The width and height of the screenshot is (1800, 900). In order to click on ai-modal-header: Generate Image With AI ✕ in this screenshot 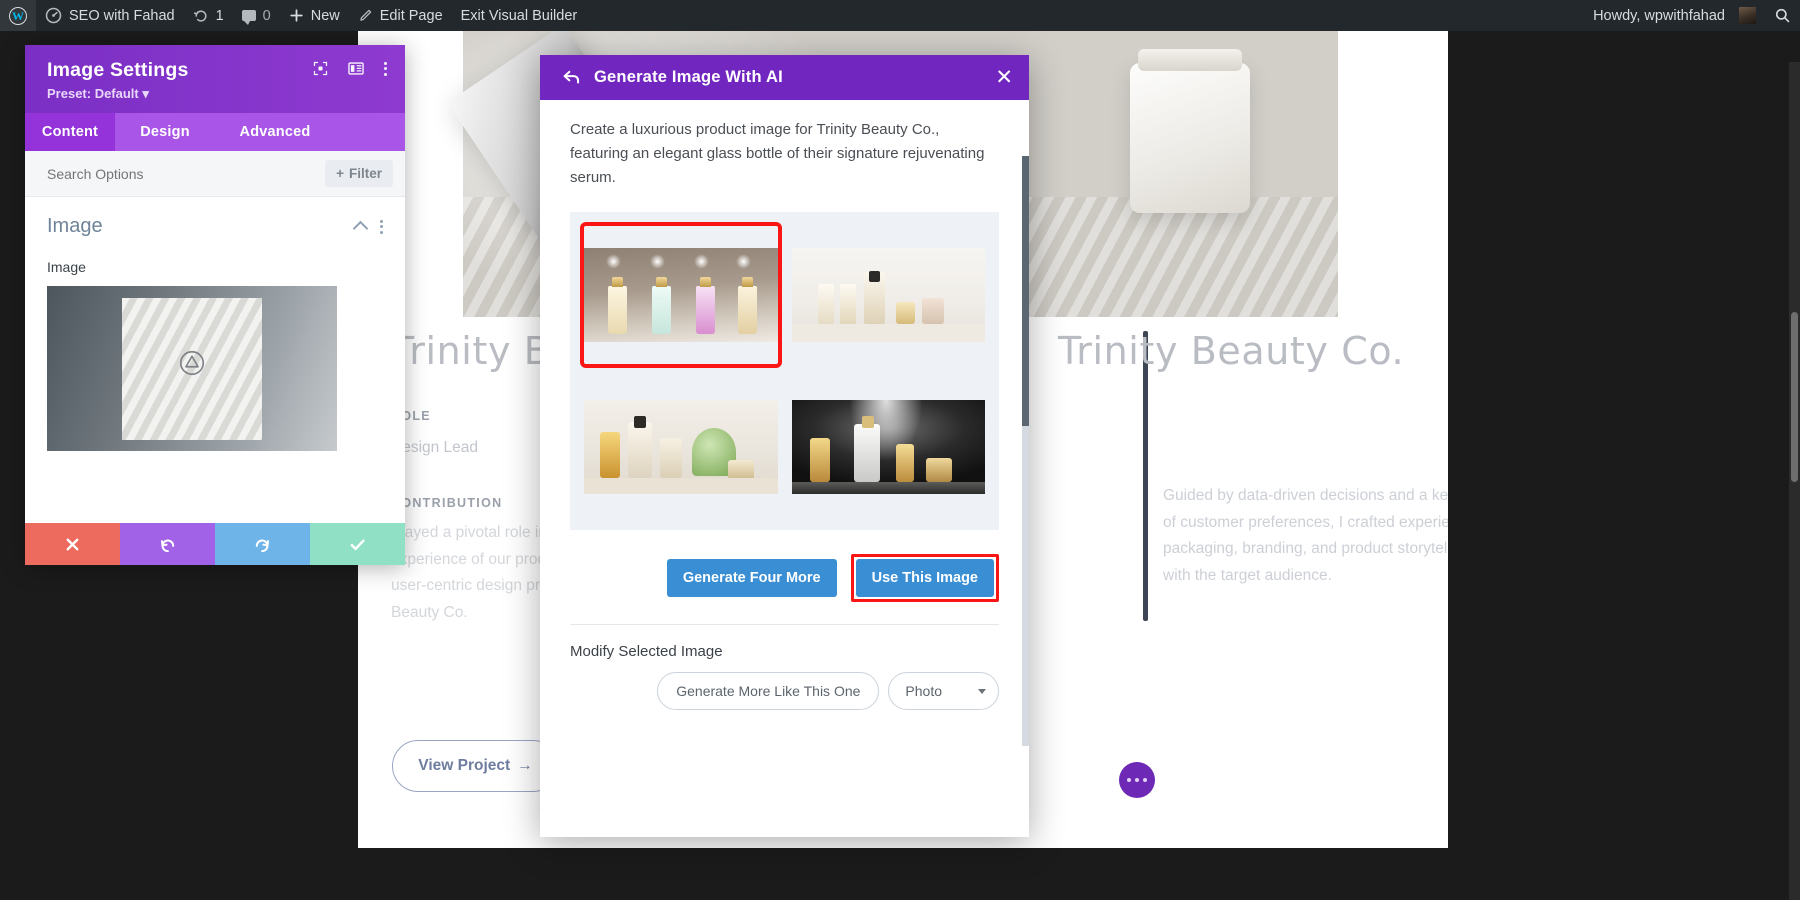, I will do `click(784, 77)`.